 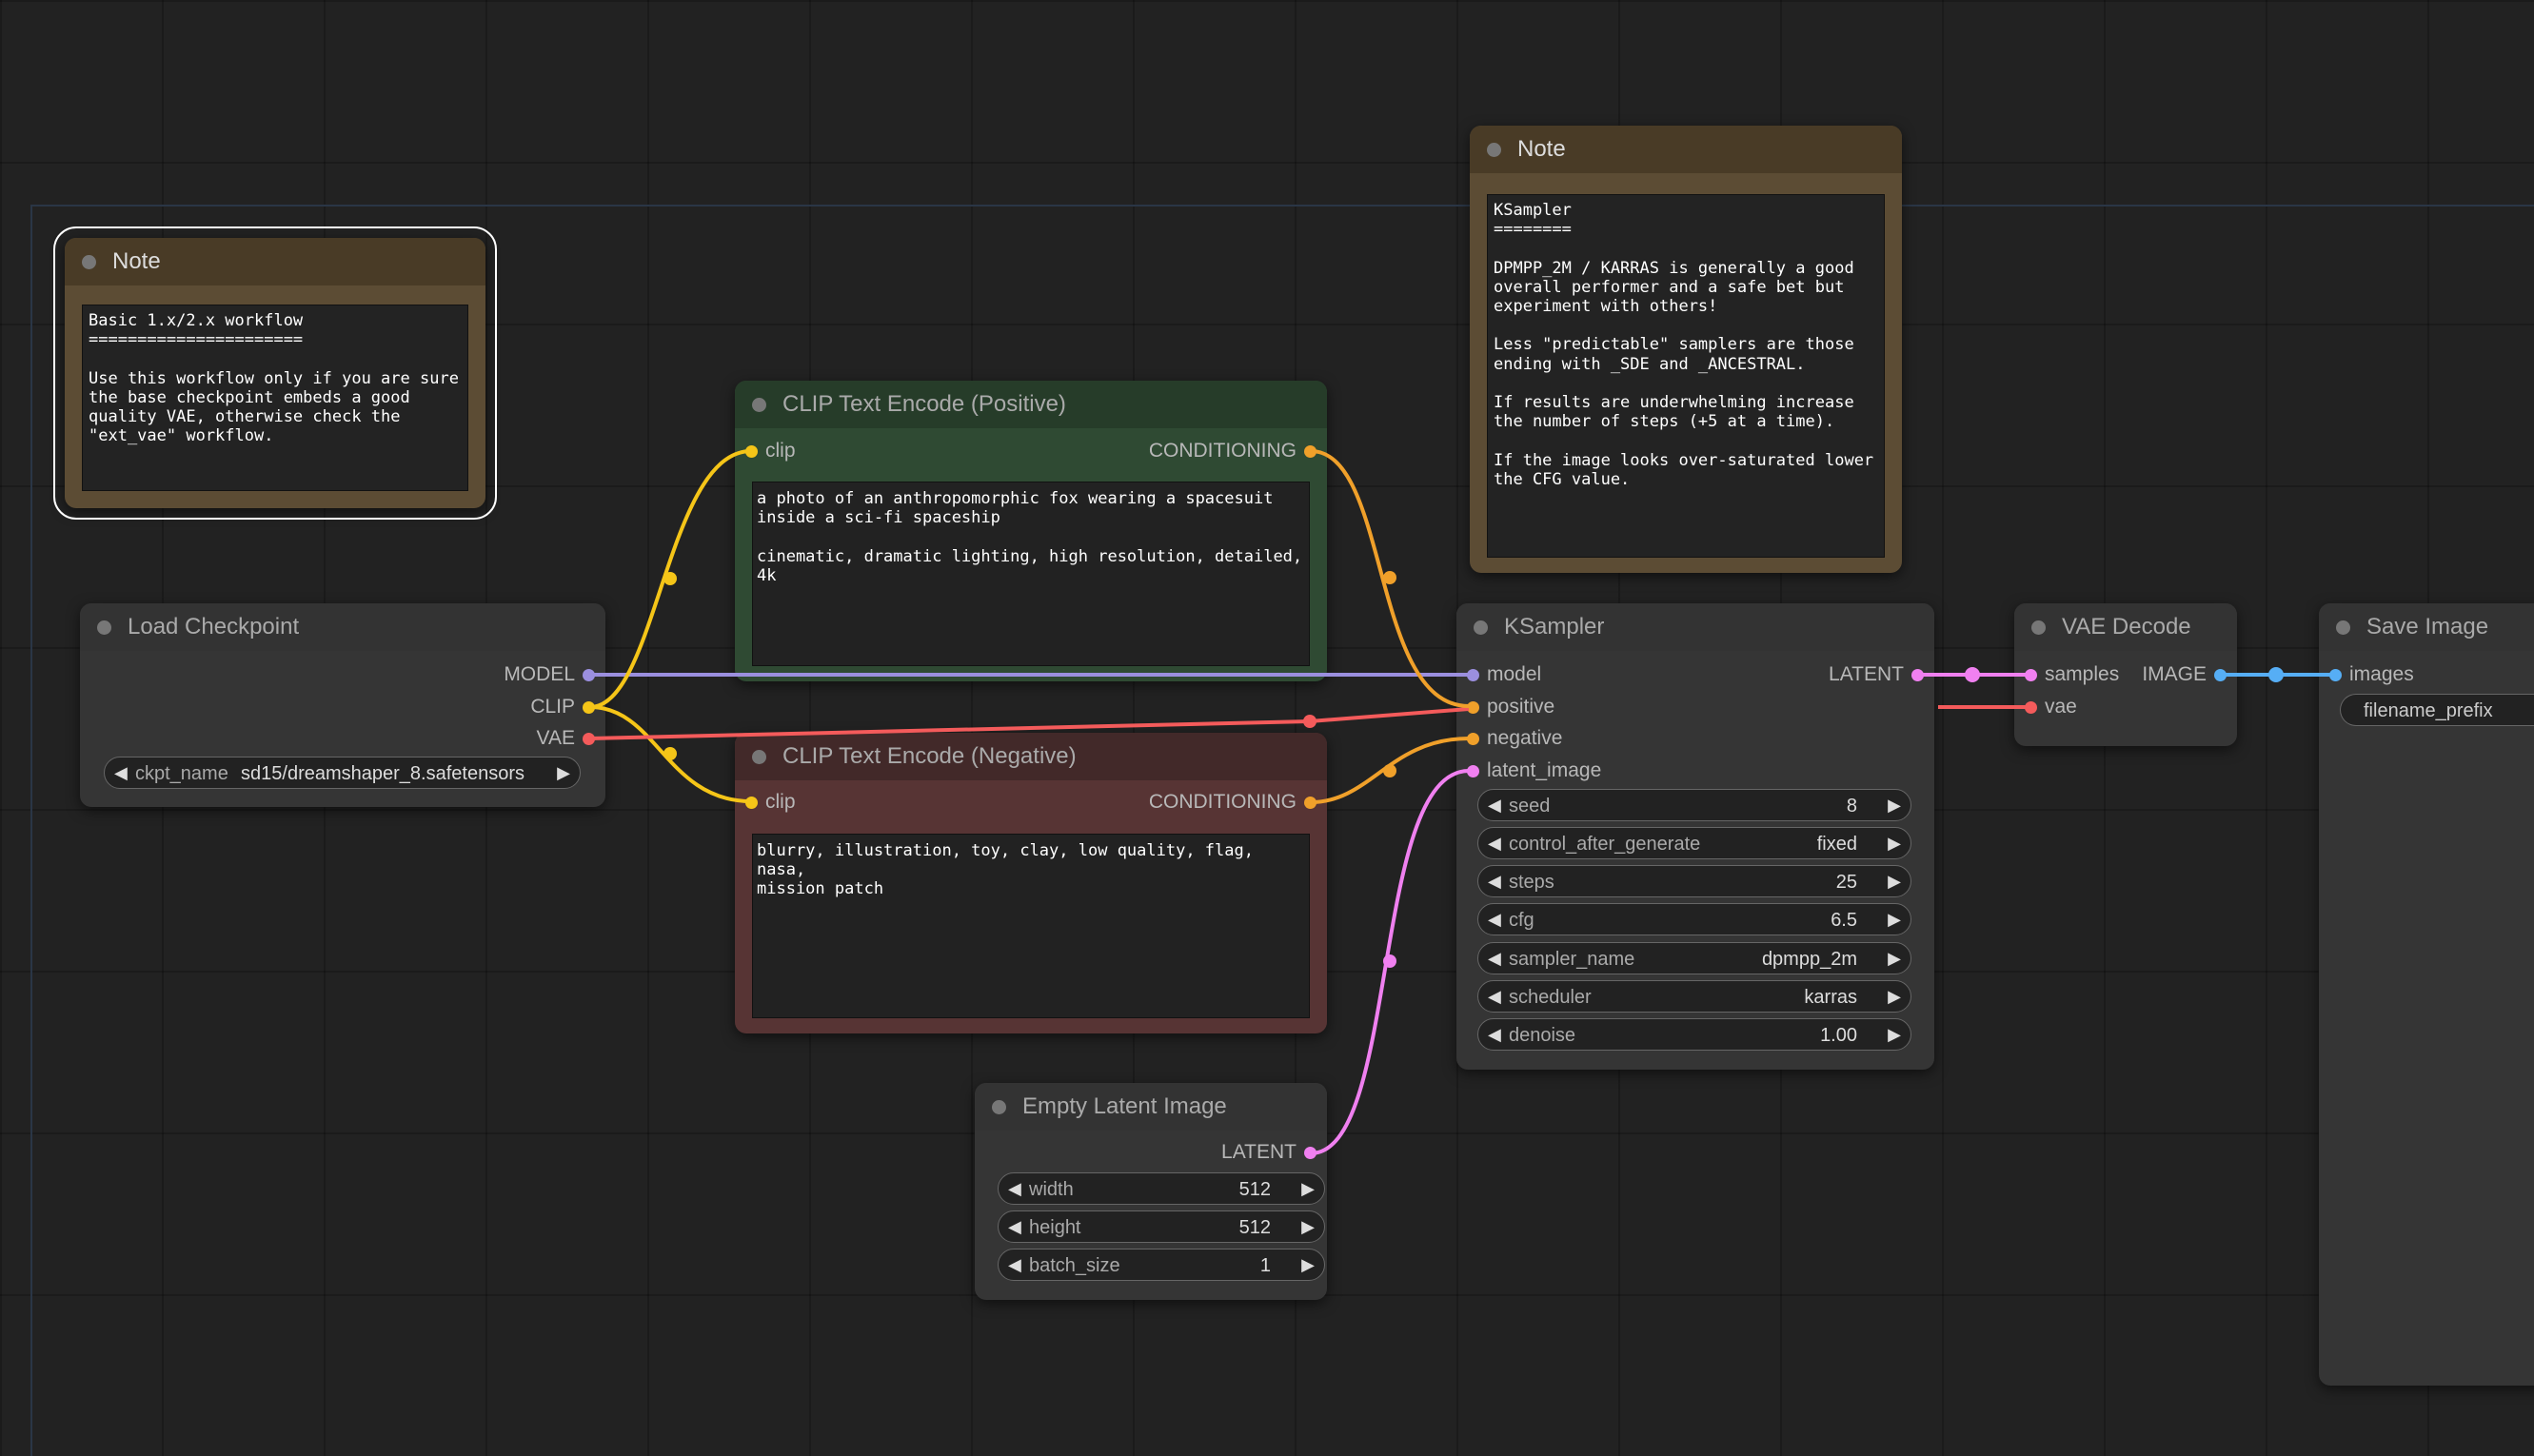 I want to click on node-title-bar: KSampler, so click(x=1695, y=627).